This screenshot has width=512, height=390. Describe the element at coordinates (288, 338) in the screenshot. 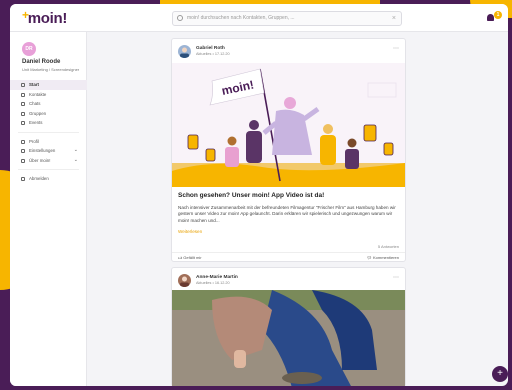

I see `post-photo` at that location.